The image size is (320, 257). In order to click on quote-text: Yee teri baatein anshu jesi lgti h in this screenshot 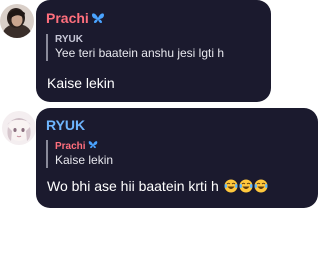, I will do `click(140, 53)`.